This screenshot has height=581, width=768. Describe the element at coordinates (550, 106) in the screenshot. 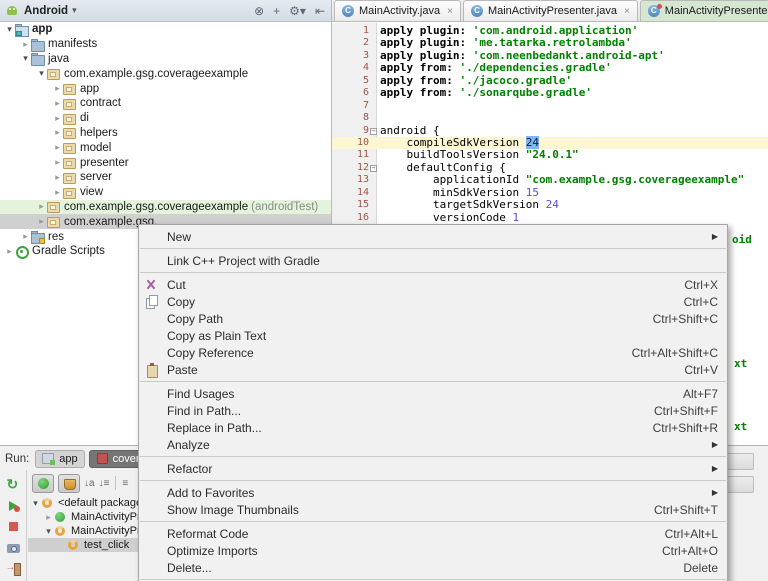

I see `code-line: 7` at that location.